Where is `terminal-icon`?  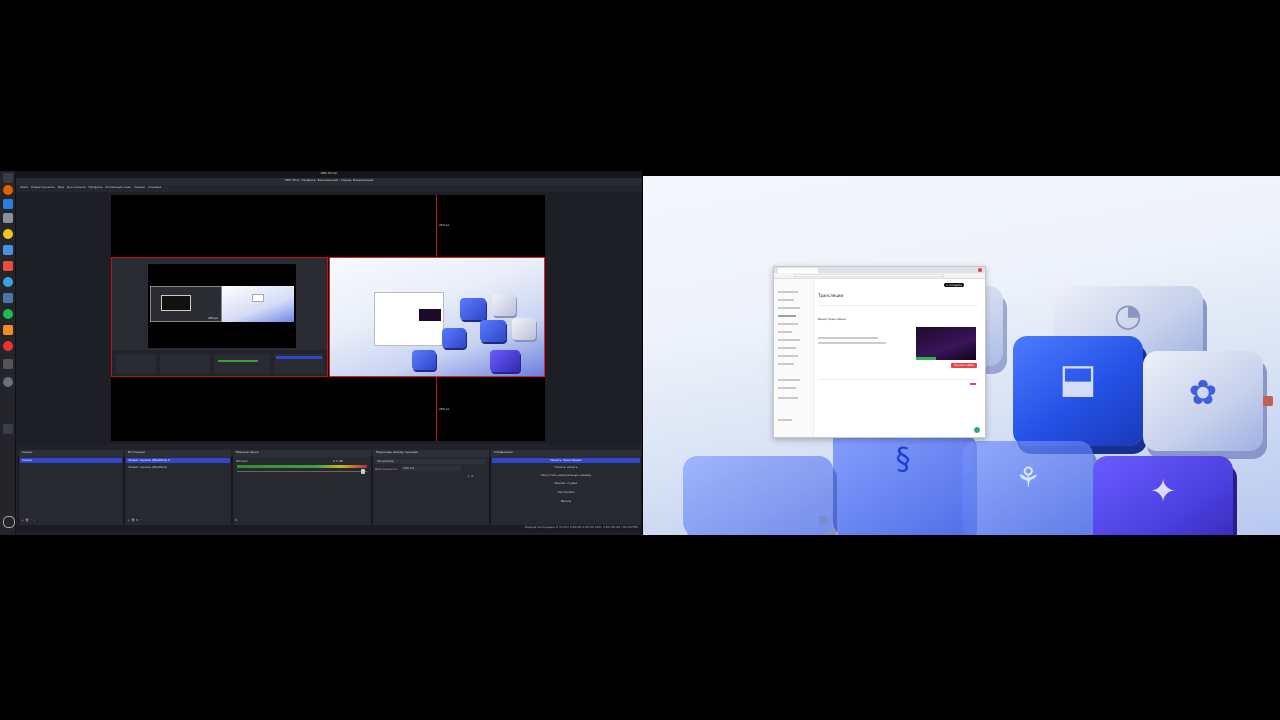
terminal-icon is located at coordinates (8, 364).